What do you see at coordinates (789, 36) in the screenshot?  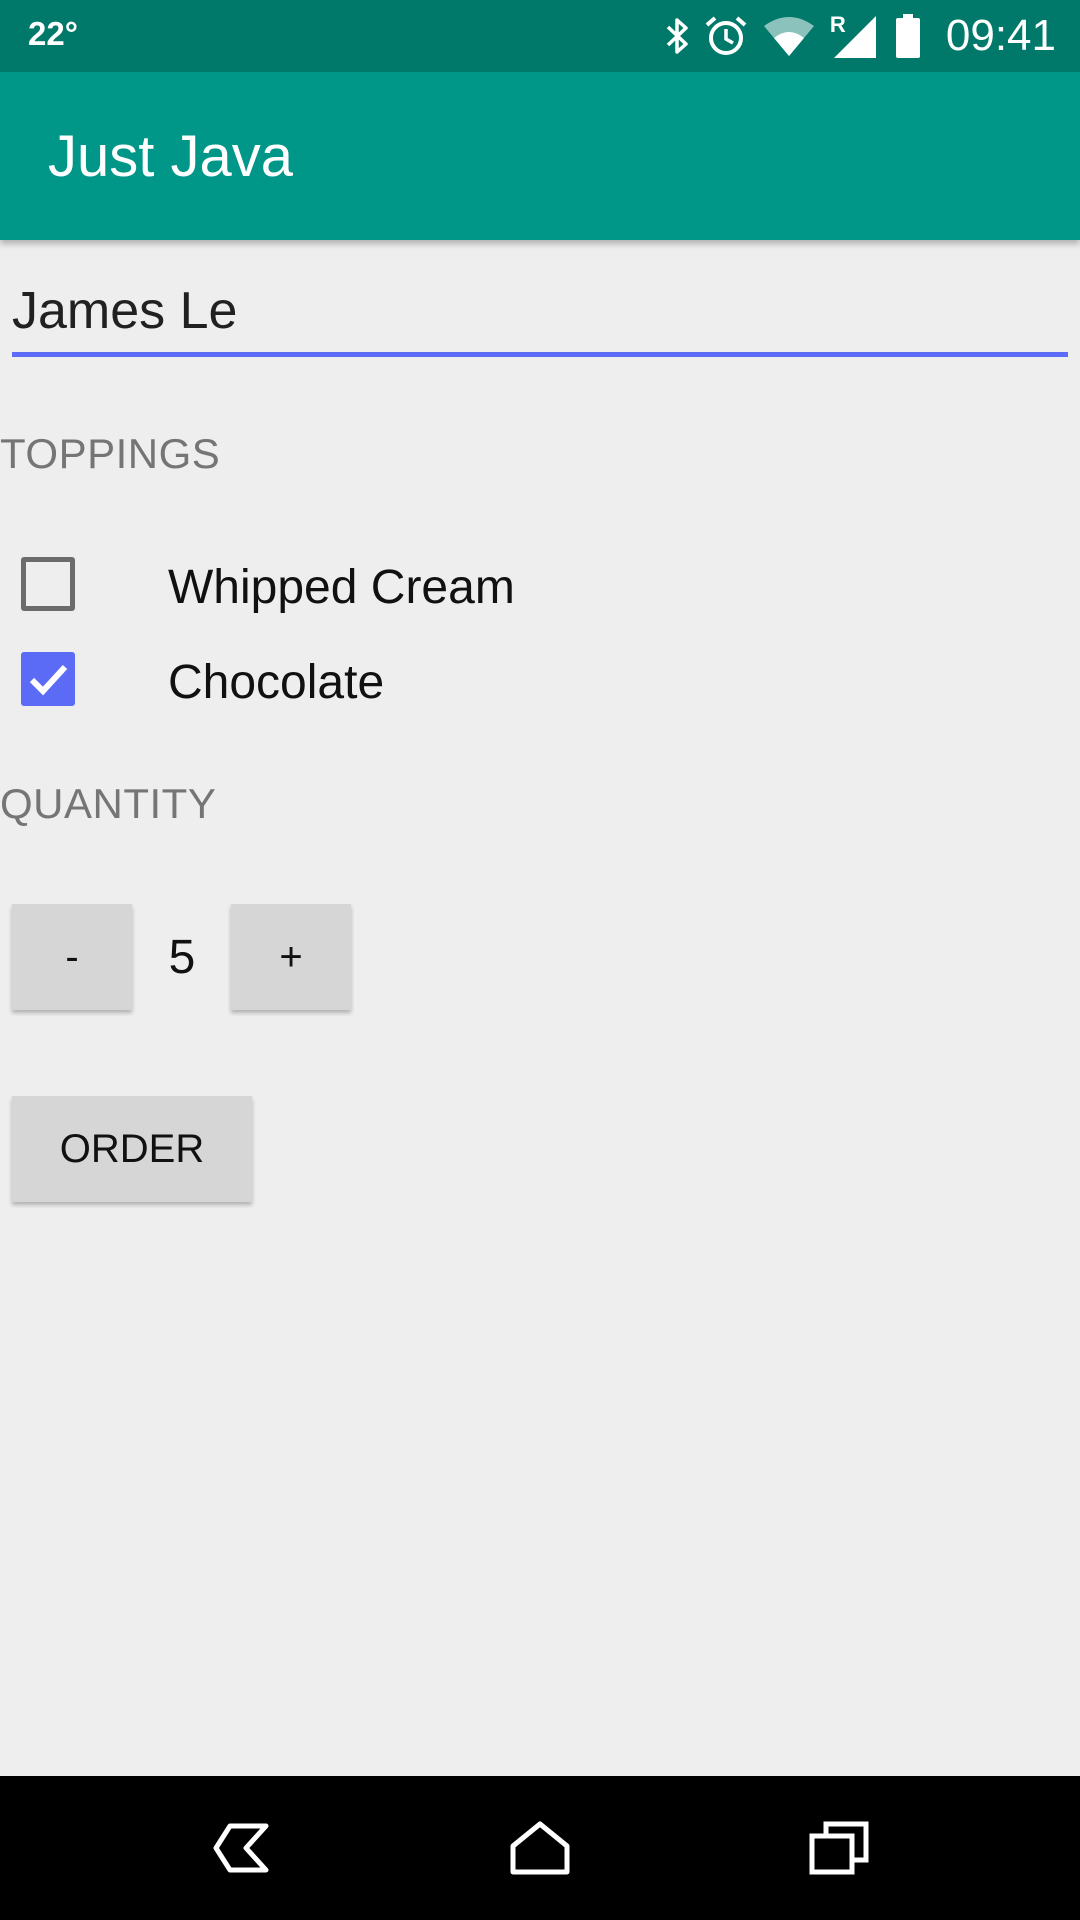 I see `wifi-icon` at bounding box center [789, 36].